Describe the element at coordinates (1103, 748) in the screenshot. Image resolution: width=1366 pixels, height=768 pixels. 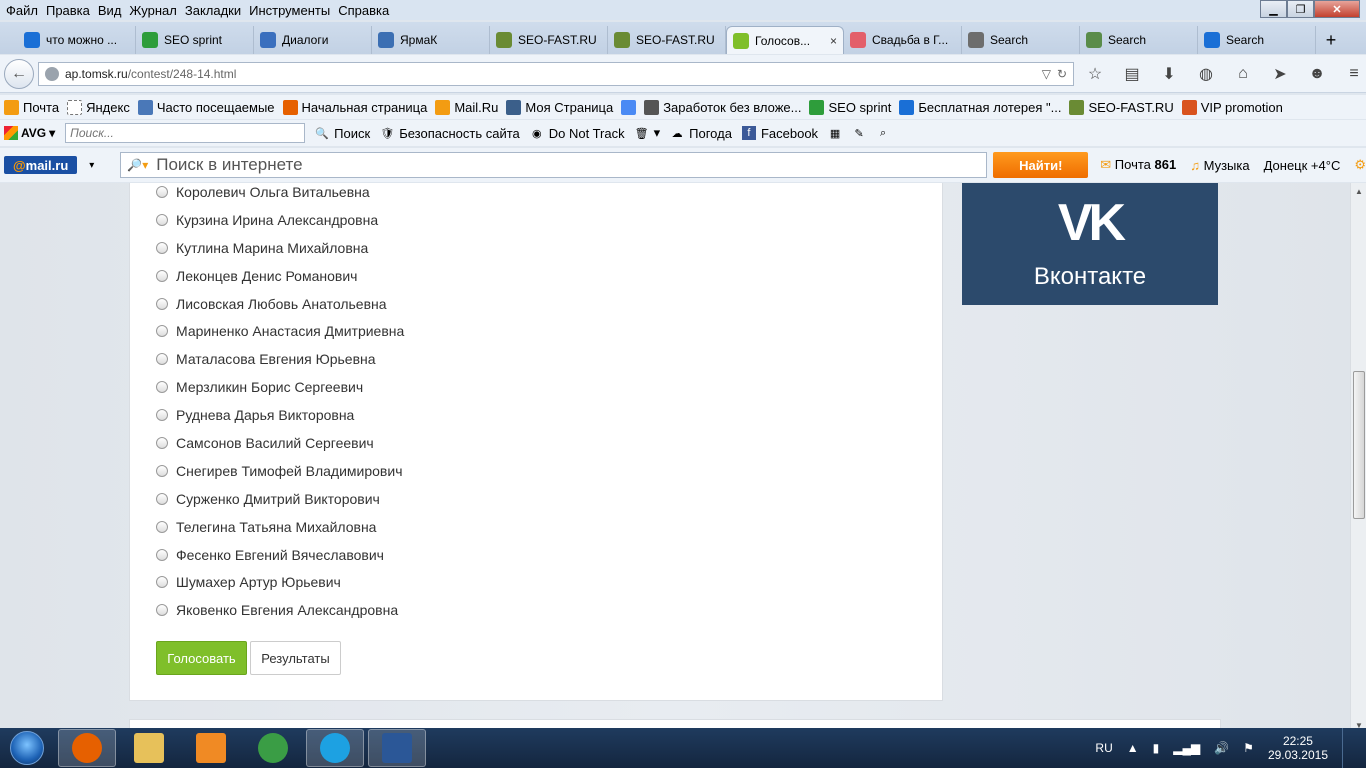
I see `language-indicator: RU` at that location.